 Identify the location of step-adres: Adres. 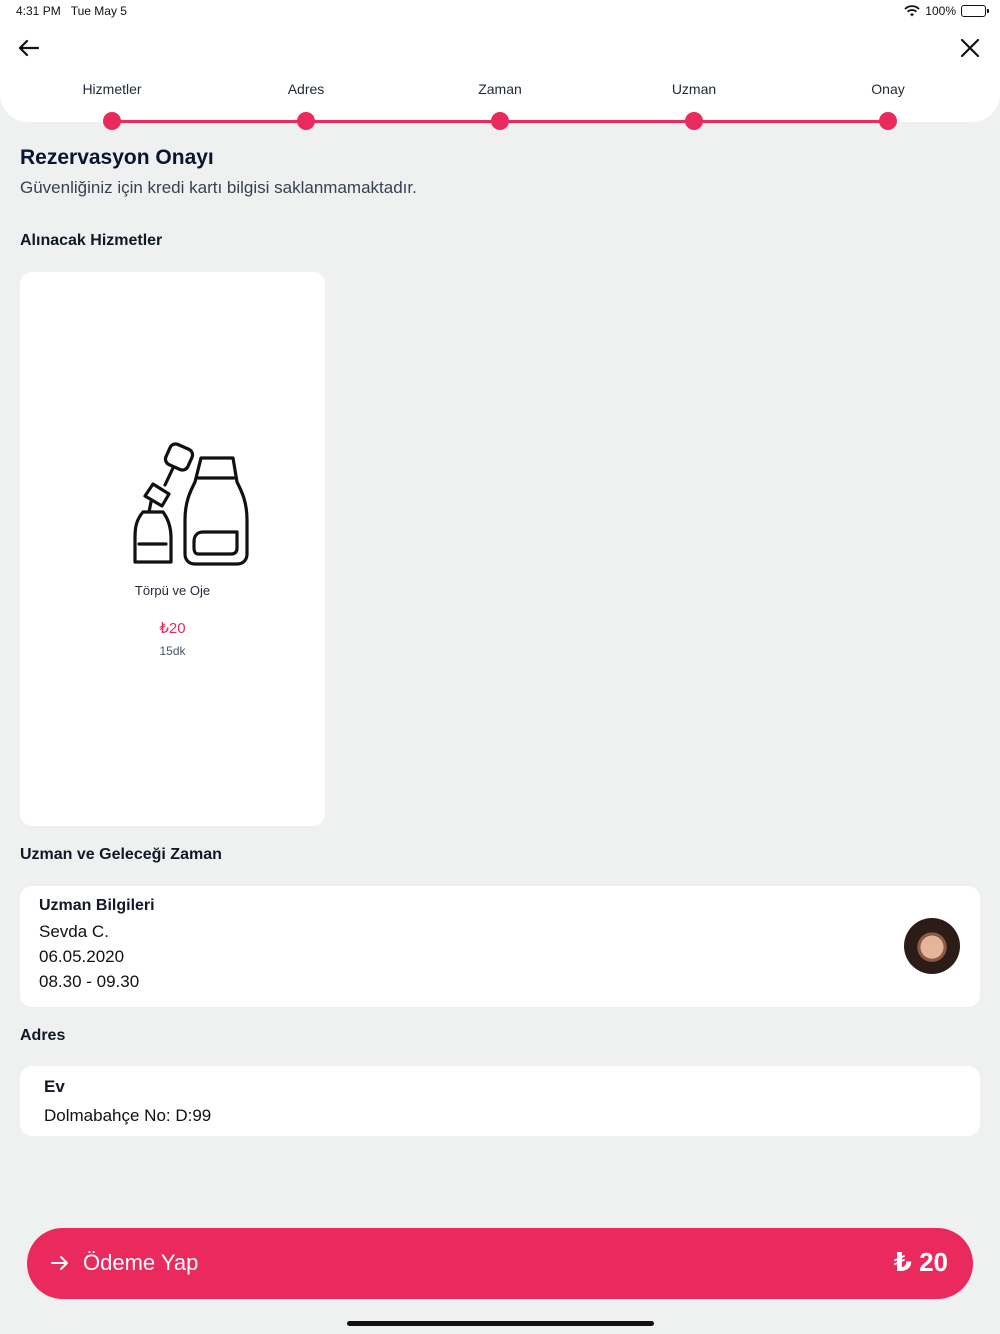
(306, 105).